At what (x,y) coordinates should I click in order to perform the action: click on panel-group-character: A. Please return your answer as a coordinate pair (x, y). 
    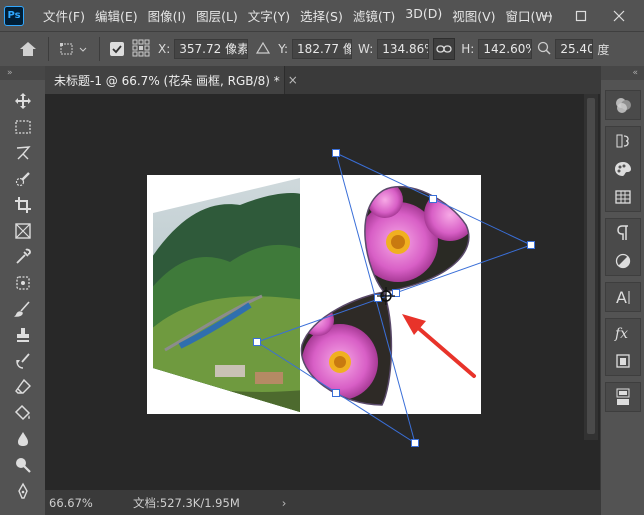
    Looking at the image, I should click on (623, 297).